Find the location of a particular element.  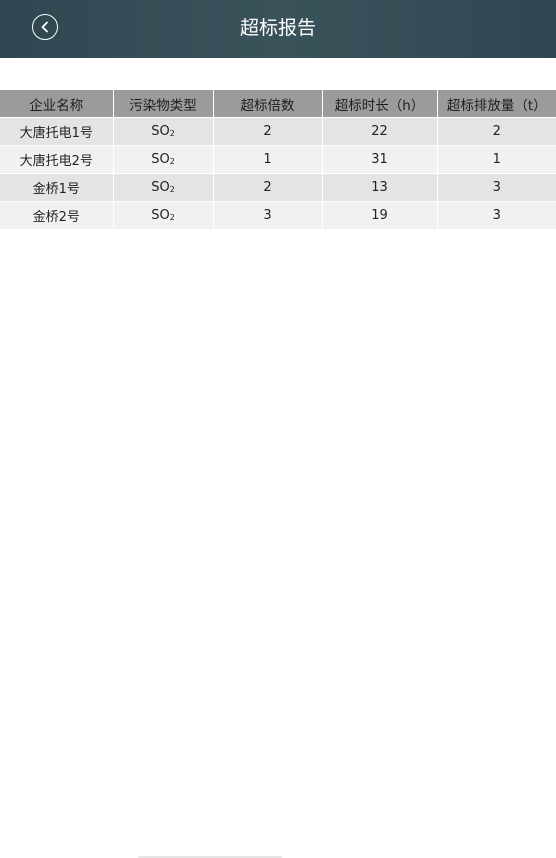

column-header-company: 企业名称 is located at coordinates (57, 104).